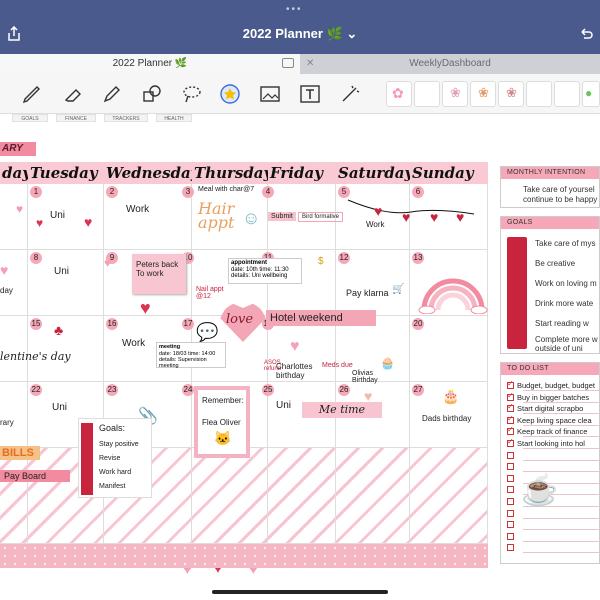 The width and height of the screenshot is (600, 600). I want to click on reminder-text: Flea Oliver, so click(221, 422).